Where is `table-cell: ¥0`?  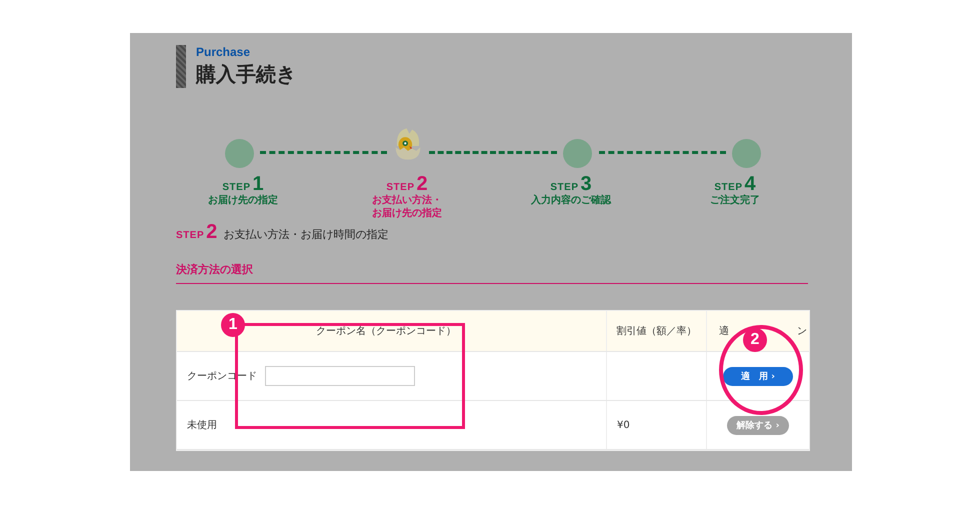
table-cell: ¥0 is located at coordinates (623, 425).